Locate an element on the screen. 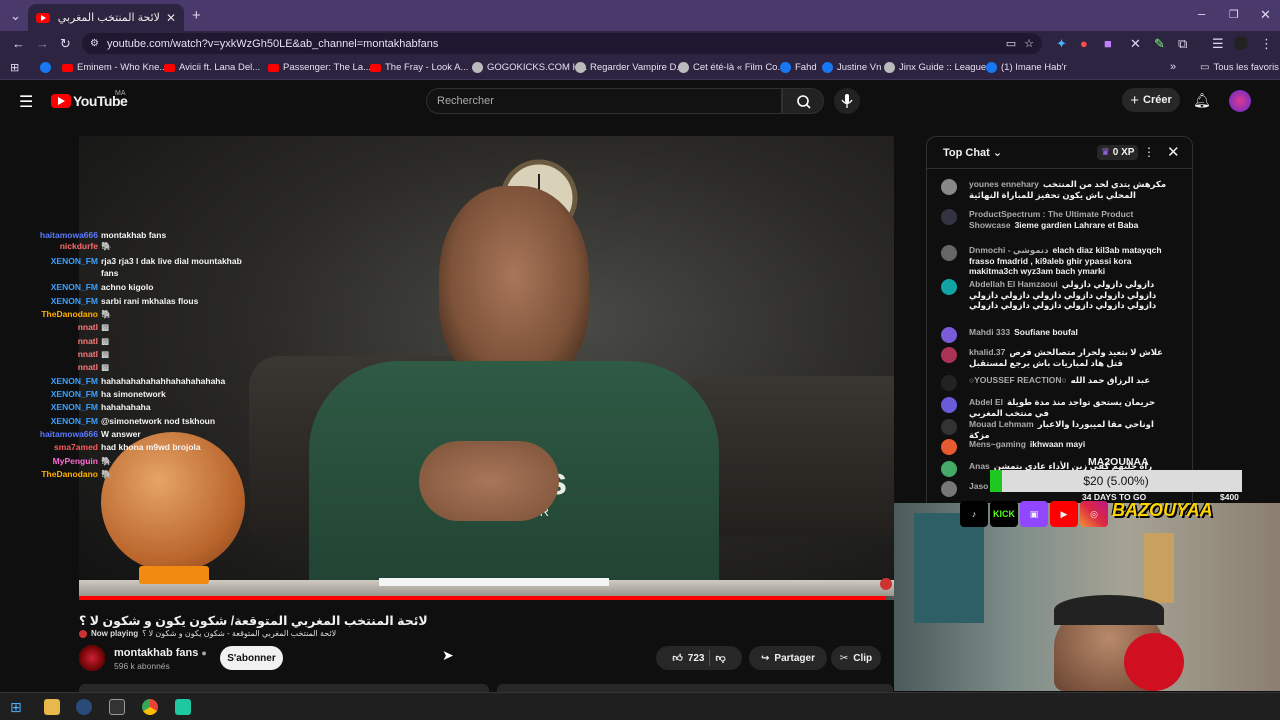 Image resolution: width=1280 pixels, height=720 pixels. tab-search-icon: ⌄ is located at coordinates (15, 16).